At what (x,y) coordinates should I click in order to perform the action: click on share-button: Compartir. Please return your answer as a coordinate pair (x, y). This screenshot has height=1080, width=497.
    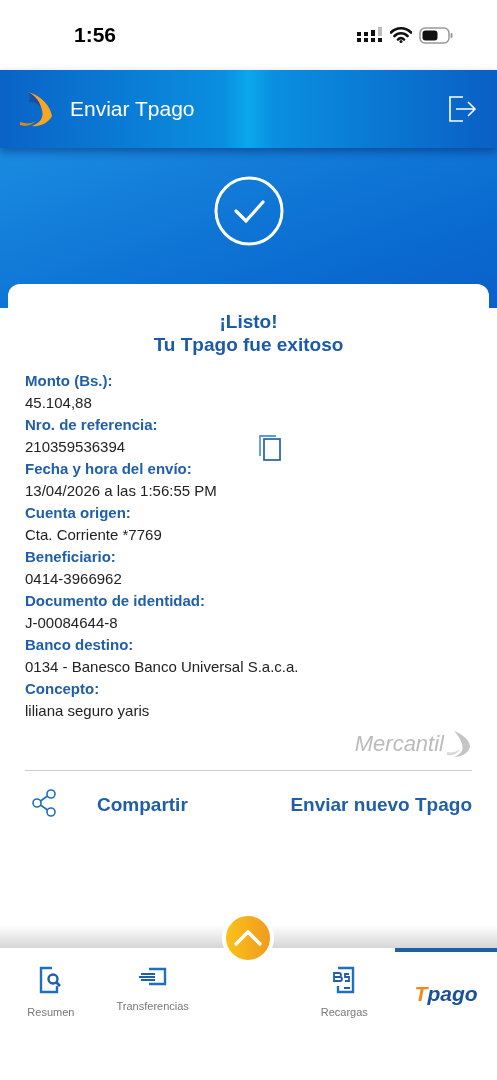
    Looking at the image, I should click on (142, 804).